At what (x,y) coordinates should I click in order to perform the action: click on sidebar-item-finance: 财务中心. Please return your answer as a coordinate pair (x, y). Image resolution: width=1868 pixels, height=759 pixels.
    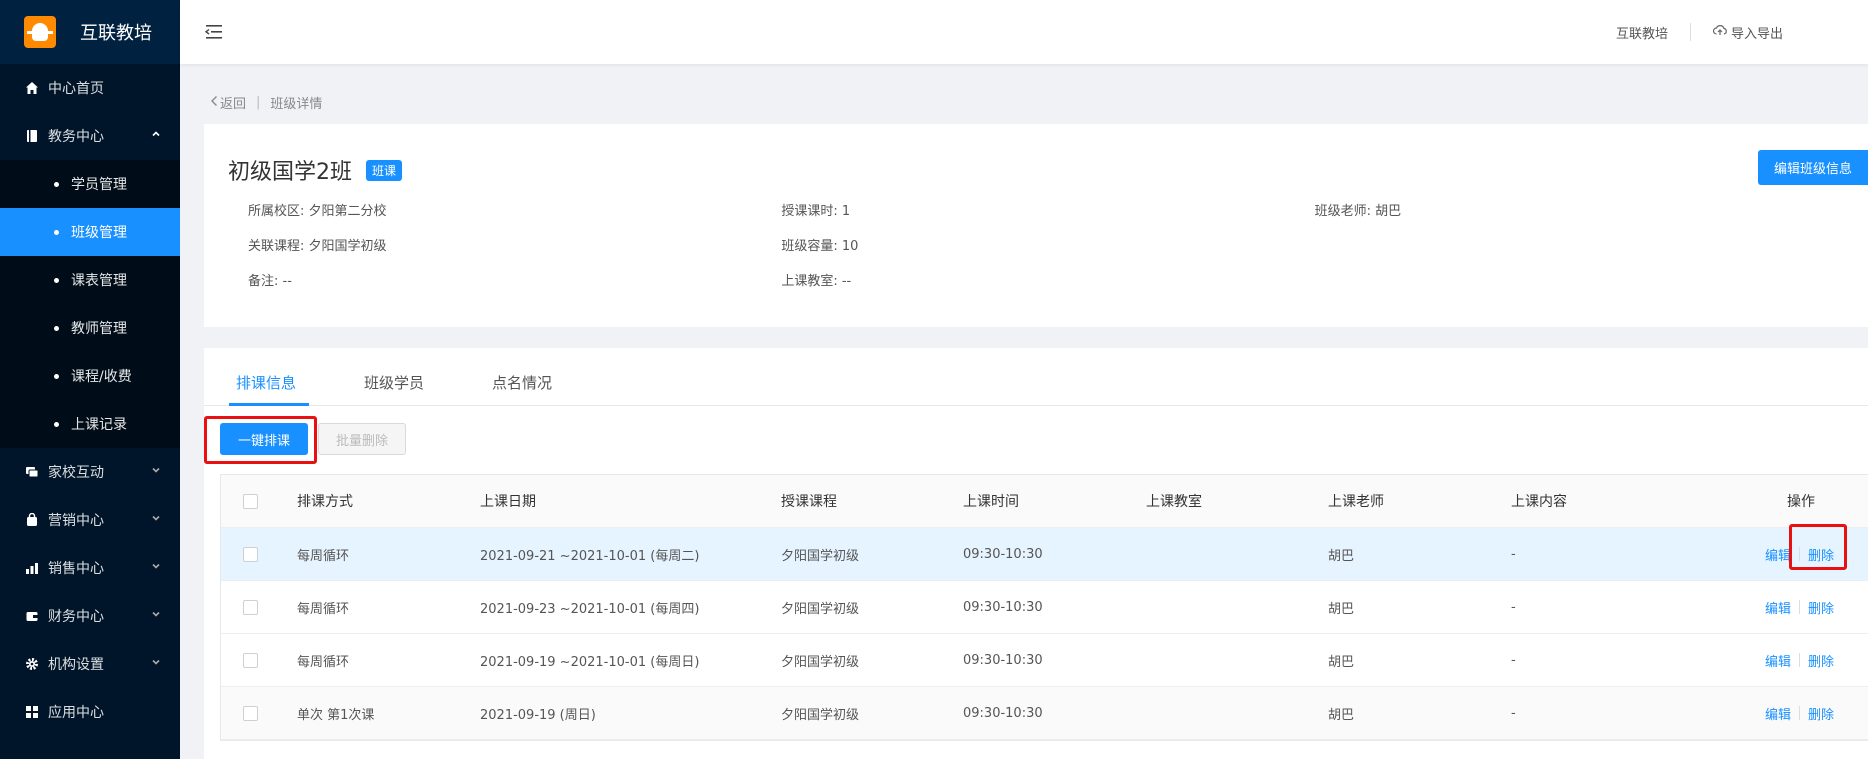
    Looking at the image, I should click on (90, 616).